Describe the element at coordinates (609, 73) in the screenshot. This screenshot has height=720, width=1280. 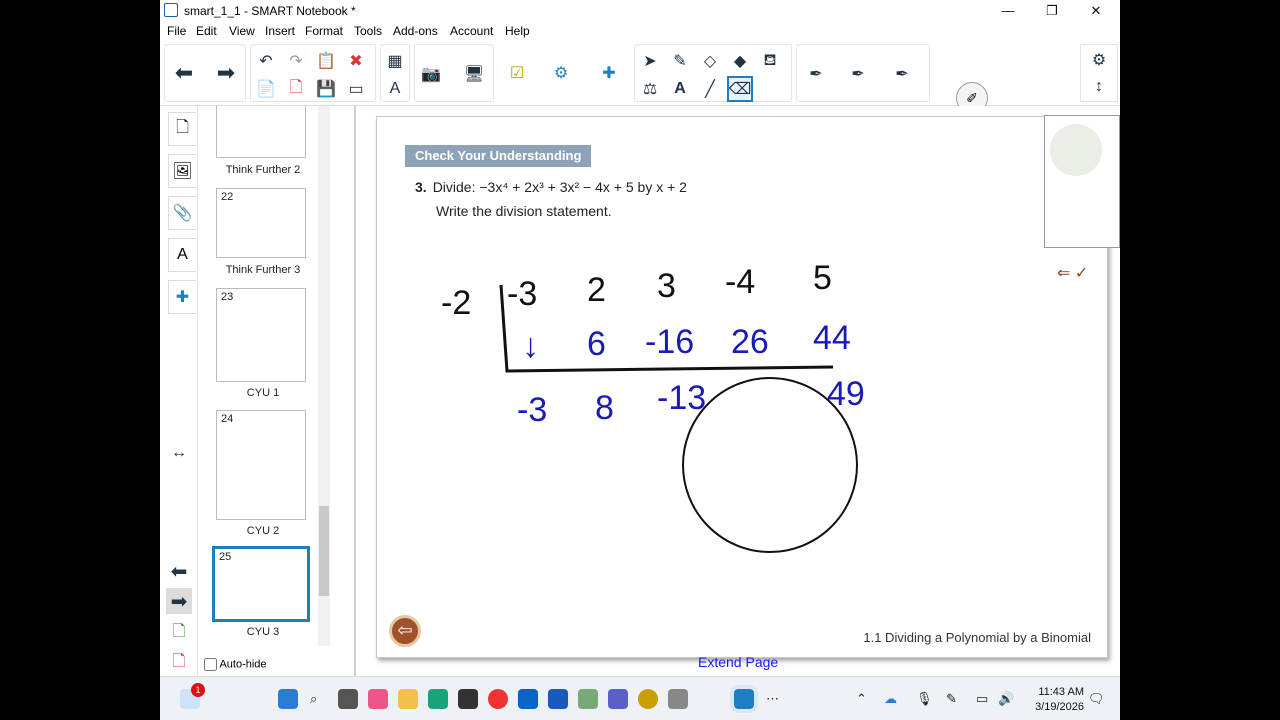
I see `addons-puzzle-icon: ✚` at that location.